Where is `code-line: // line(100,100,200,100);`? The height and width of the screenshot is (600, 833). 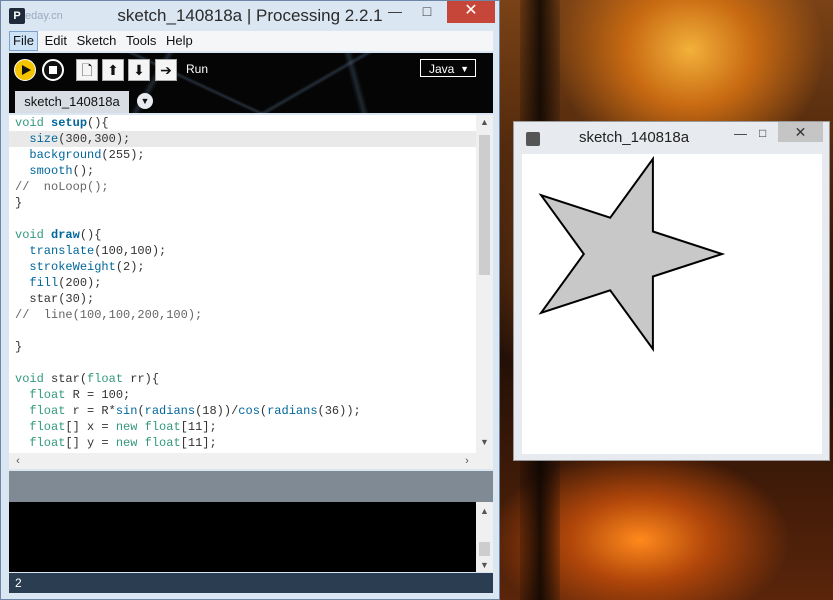 code-line: // line(100,100,200,100); is located at coordinates (242, 315).